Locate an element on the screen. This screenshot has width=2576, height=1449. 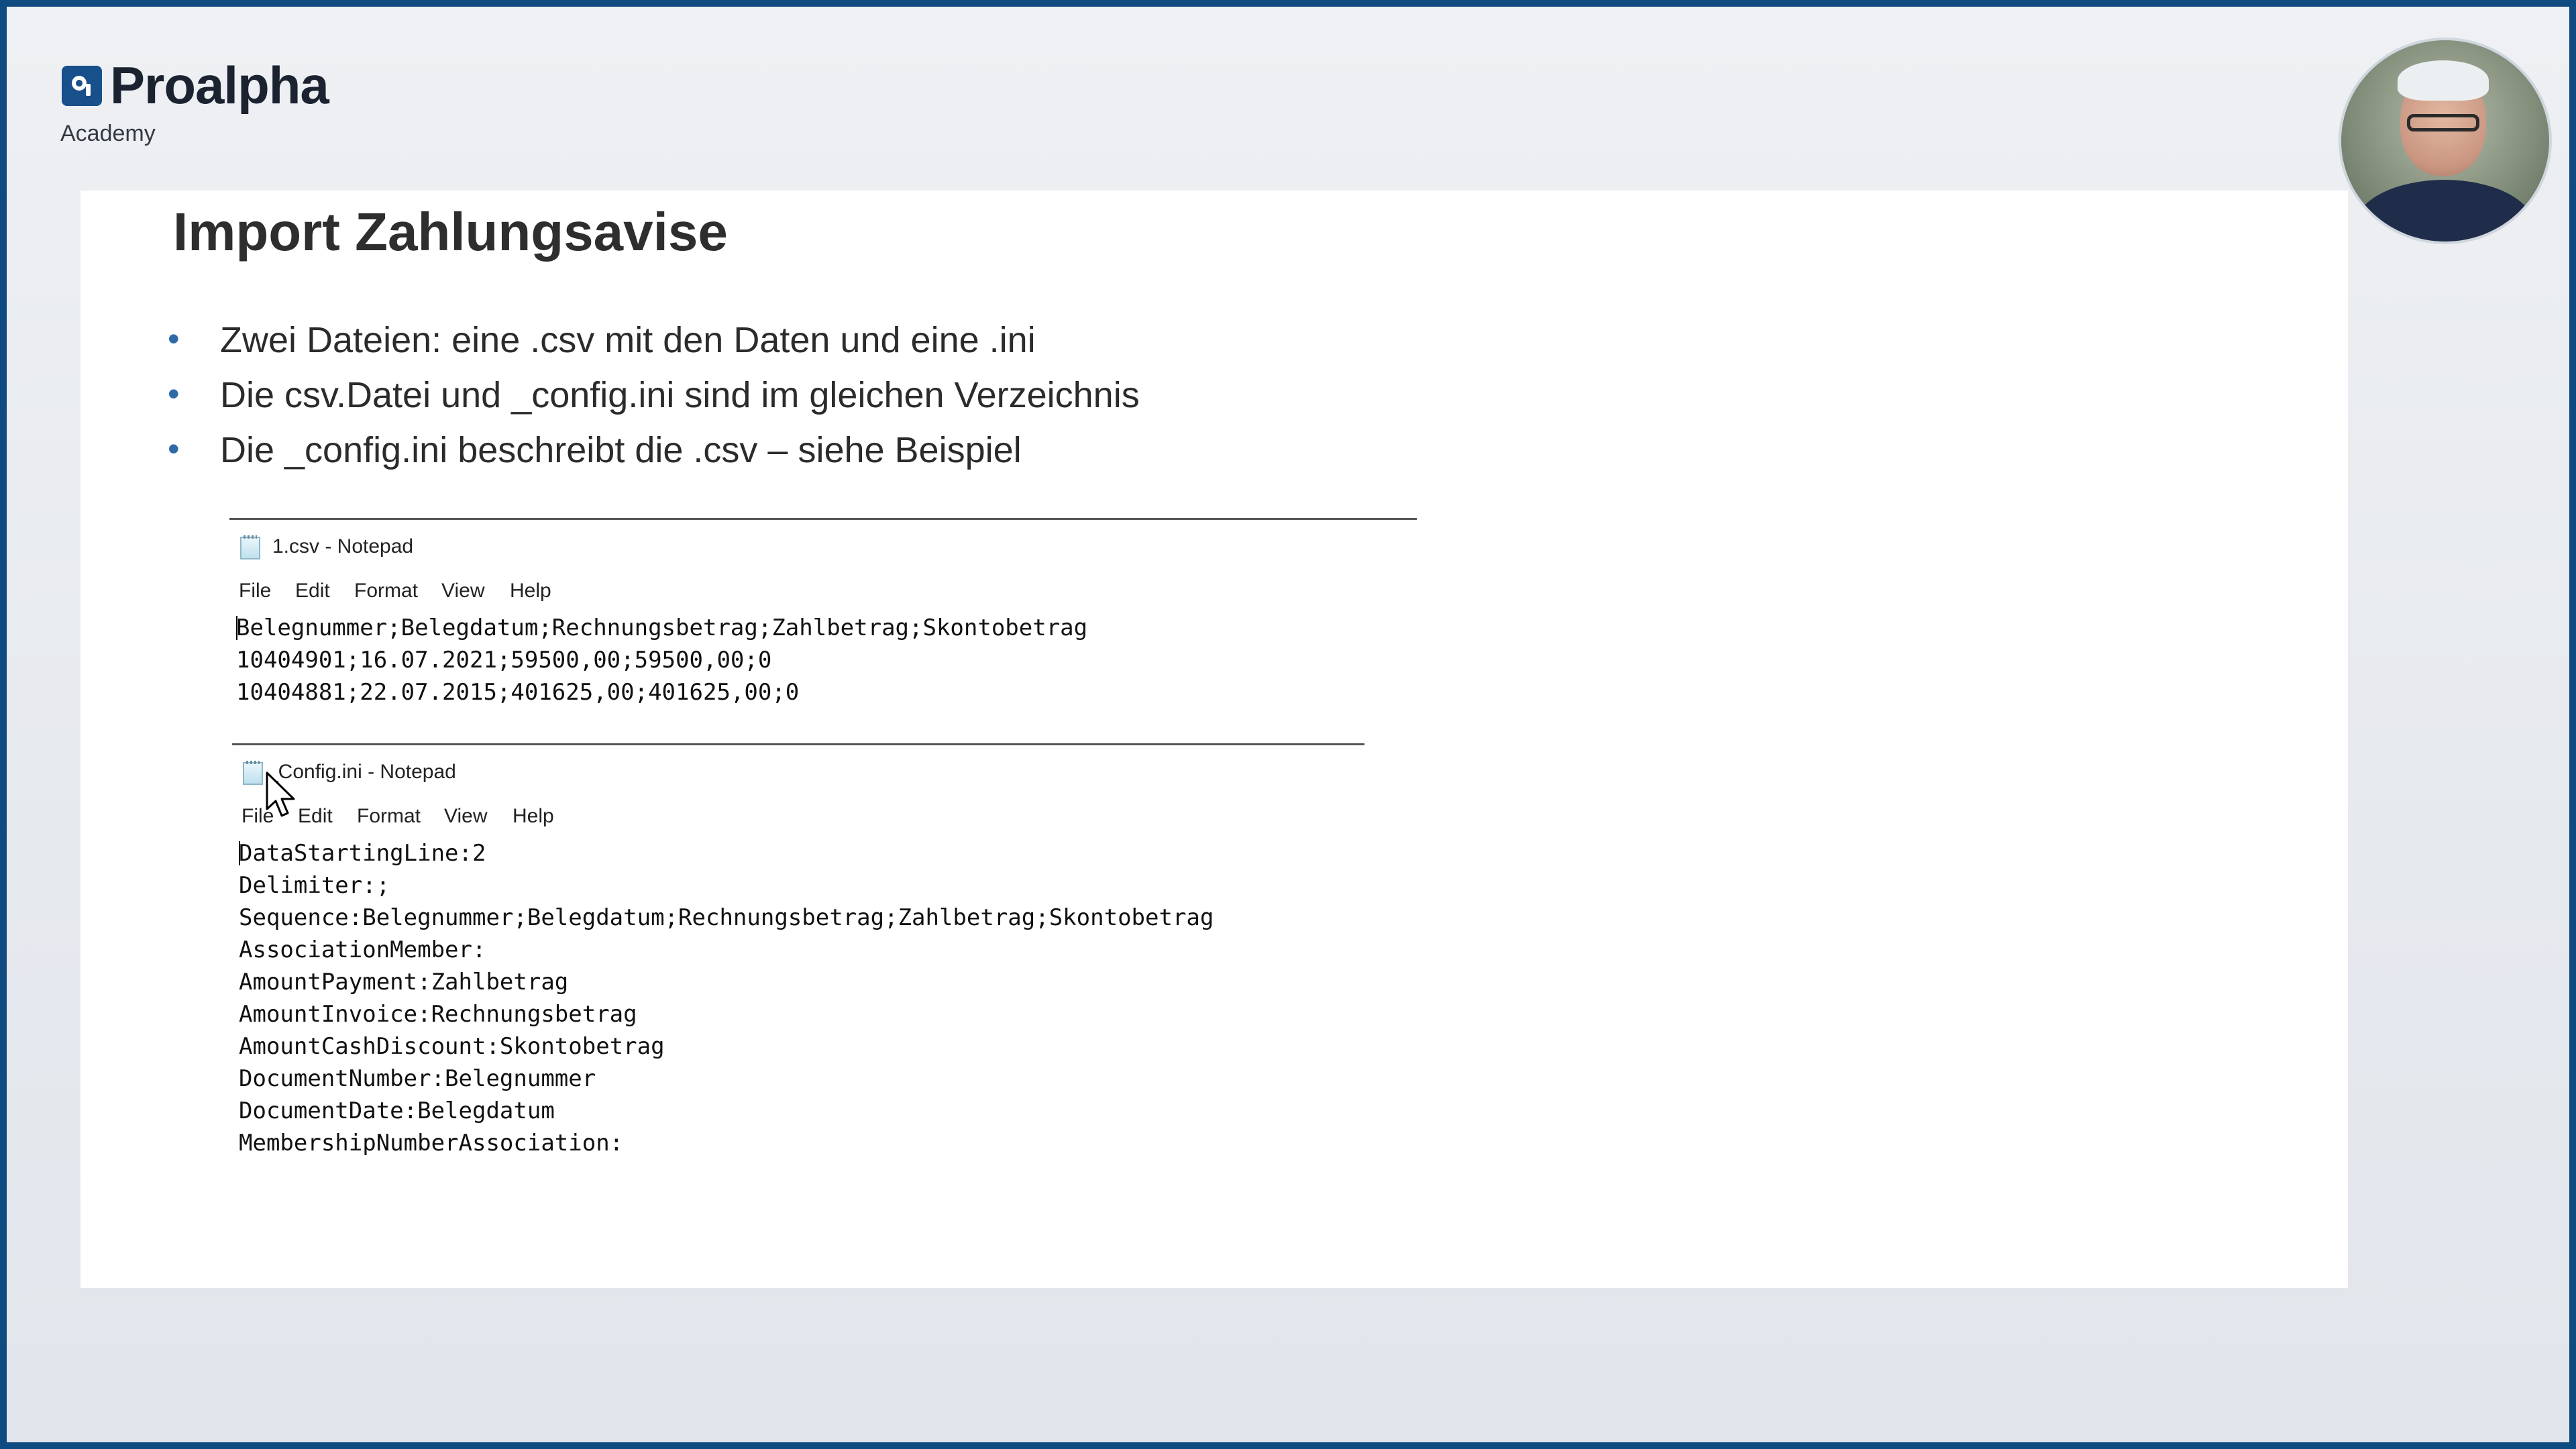
text-line: DocumentDate:Belegdatum is located at coordinates (397, 1110).